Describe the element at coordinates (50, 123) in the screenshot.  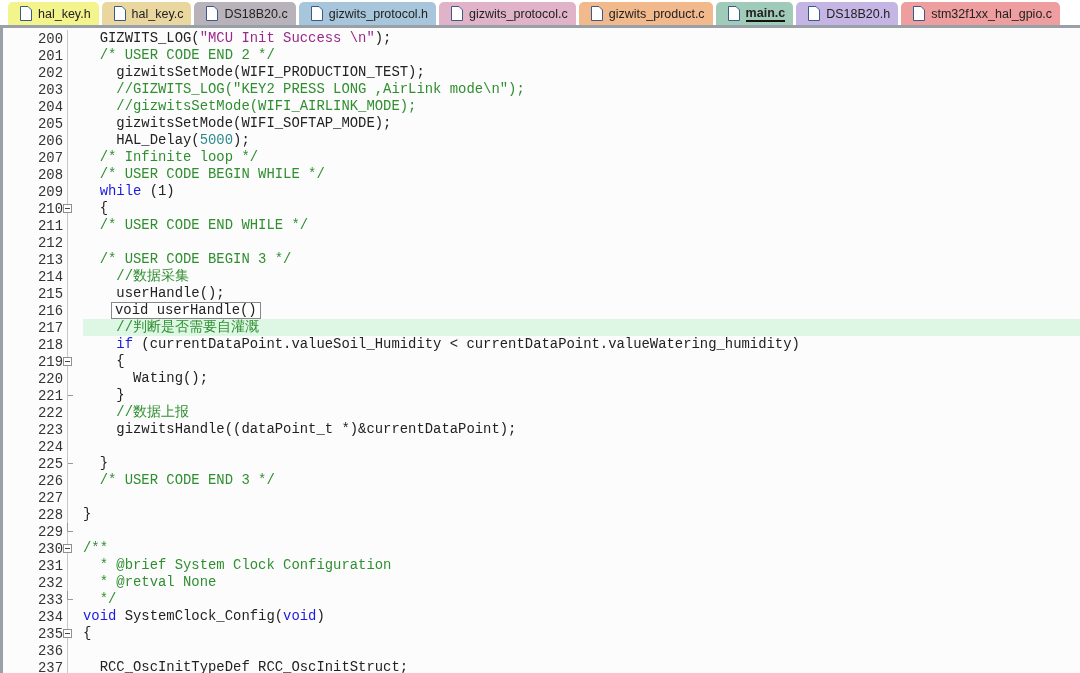
I see `line-number: 205` at that location.